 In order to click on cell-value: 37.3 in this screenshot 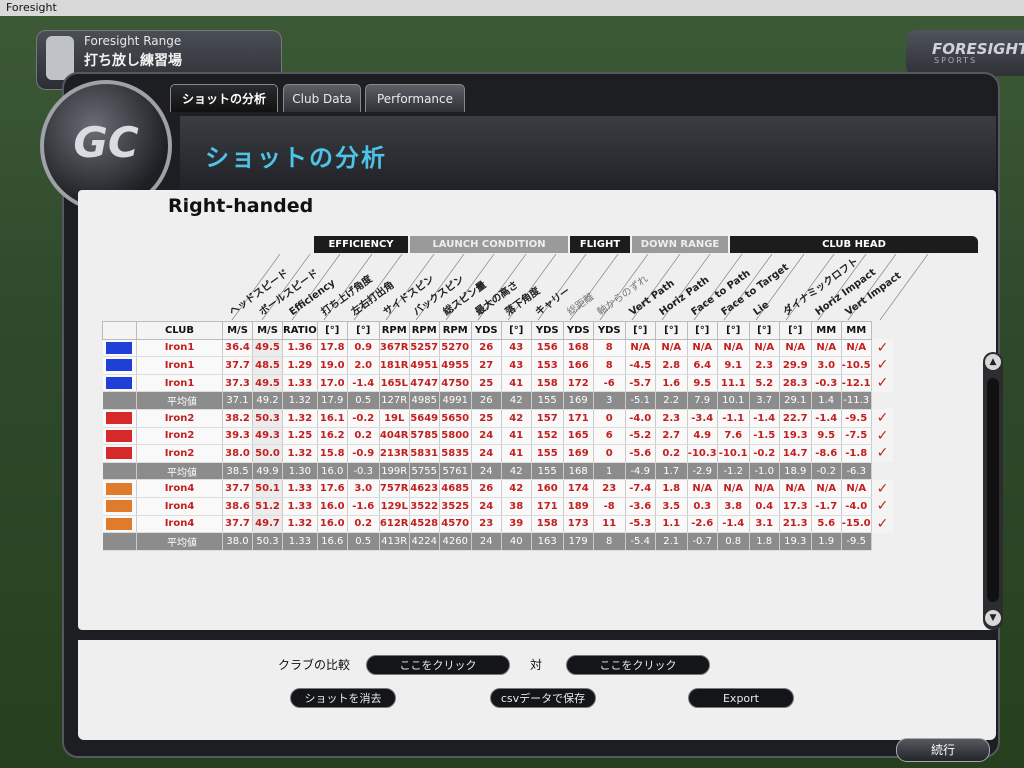, I will do `click(237, 383)`.